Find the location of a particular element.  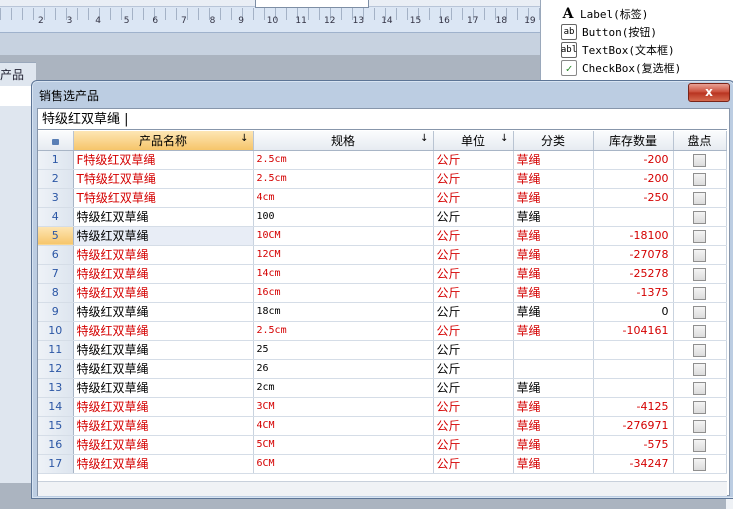

row-number: 14 is located at coordinates (56, 407).